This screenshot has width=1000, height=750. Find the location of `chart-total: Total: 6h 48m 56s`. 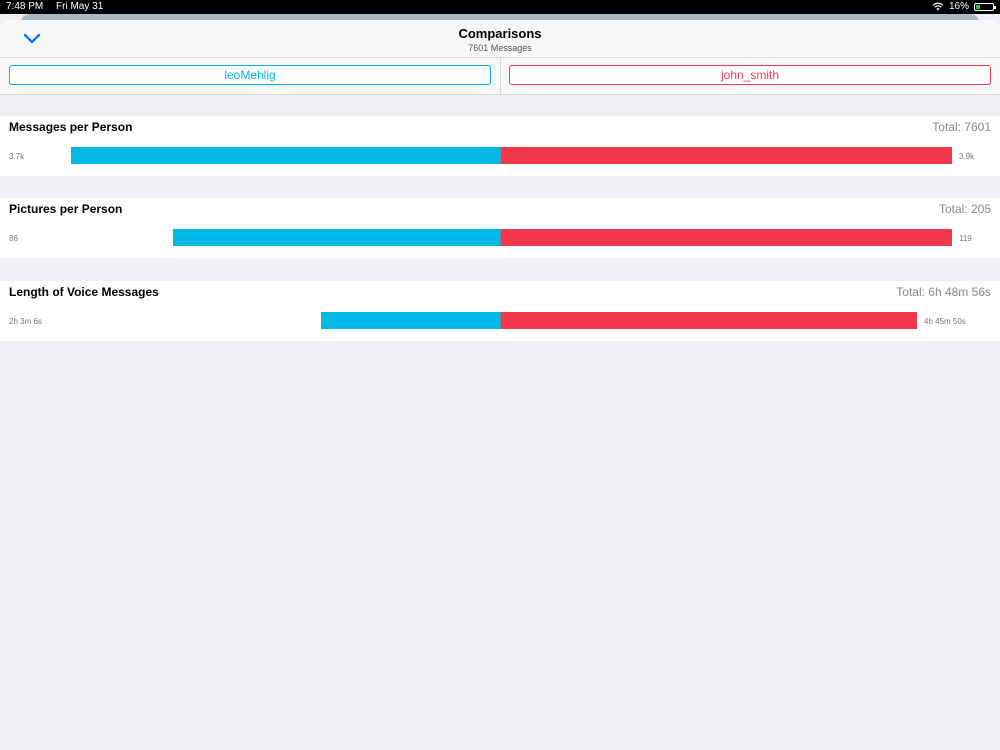

chart-total: Total: 6h 48m 56s is located at coordinates (943, 292).